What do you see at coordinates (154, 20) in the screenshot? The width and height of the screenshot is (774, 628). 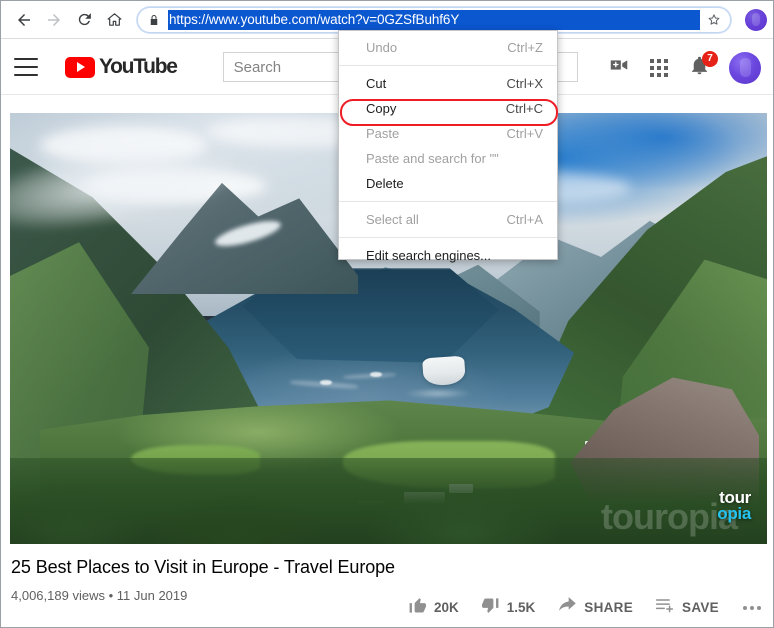 I see `padlock-icon` at bounding box center [154, 20].